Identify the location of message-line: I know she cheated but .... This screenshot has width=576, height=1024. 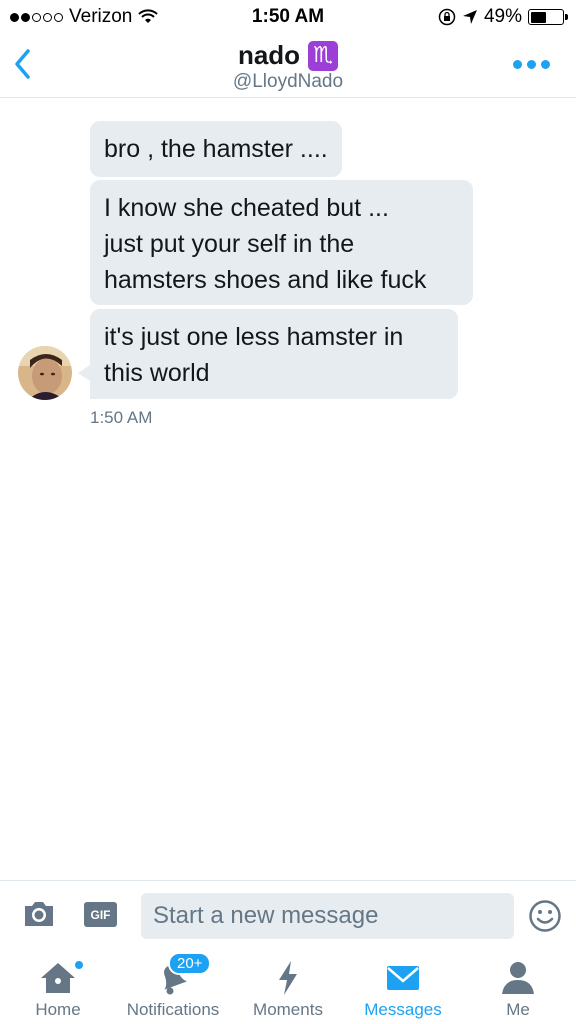
(246, 208).